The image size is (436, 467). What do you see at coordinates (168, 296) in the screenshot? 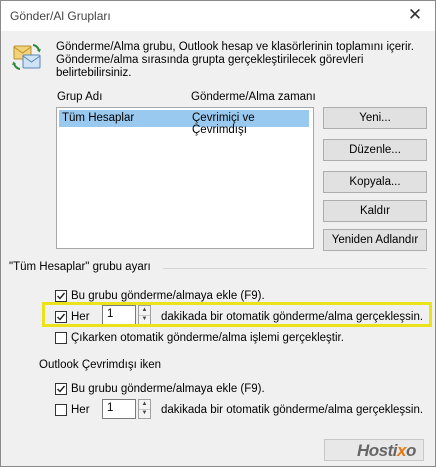
I see `online-include-label: Bu grubu gönderme/almaya ekle (F9).` at bounding box center [168, 296].